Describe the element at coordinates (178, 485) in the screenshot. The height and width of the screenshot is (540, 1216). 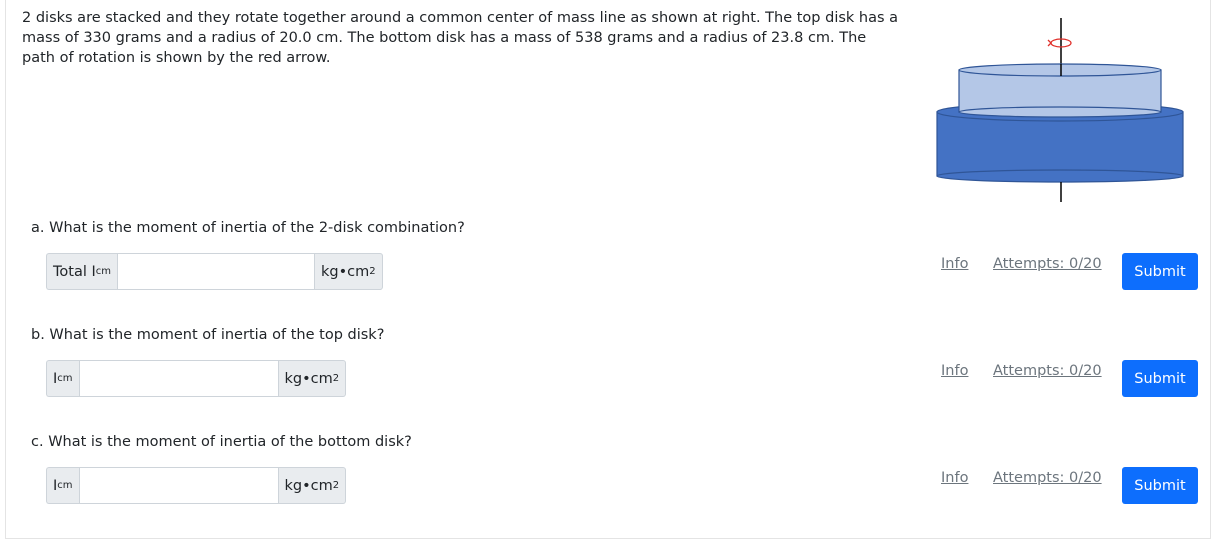
I see `bottom-disk-icm-input` at that location.